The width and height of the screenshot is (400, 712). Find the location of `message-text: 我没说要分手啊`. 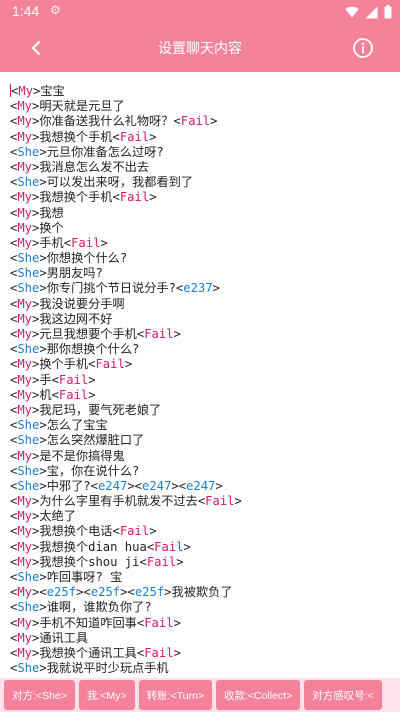

message-text: 我没说要分手啊 is located at coordinates (82, 303).